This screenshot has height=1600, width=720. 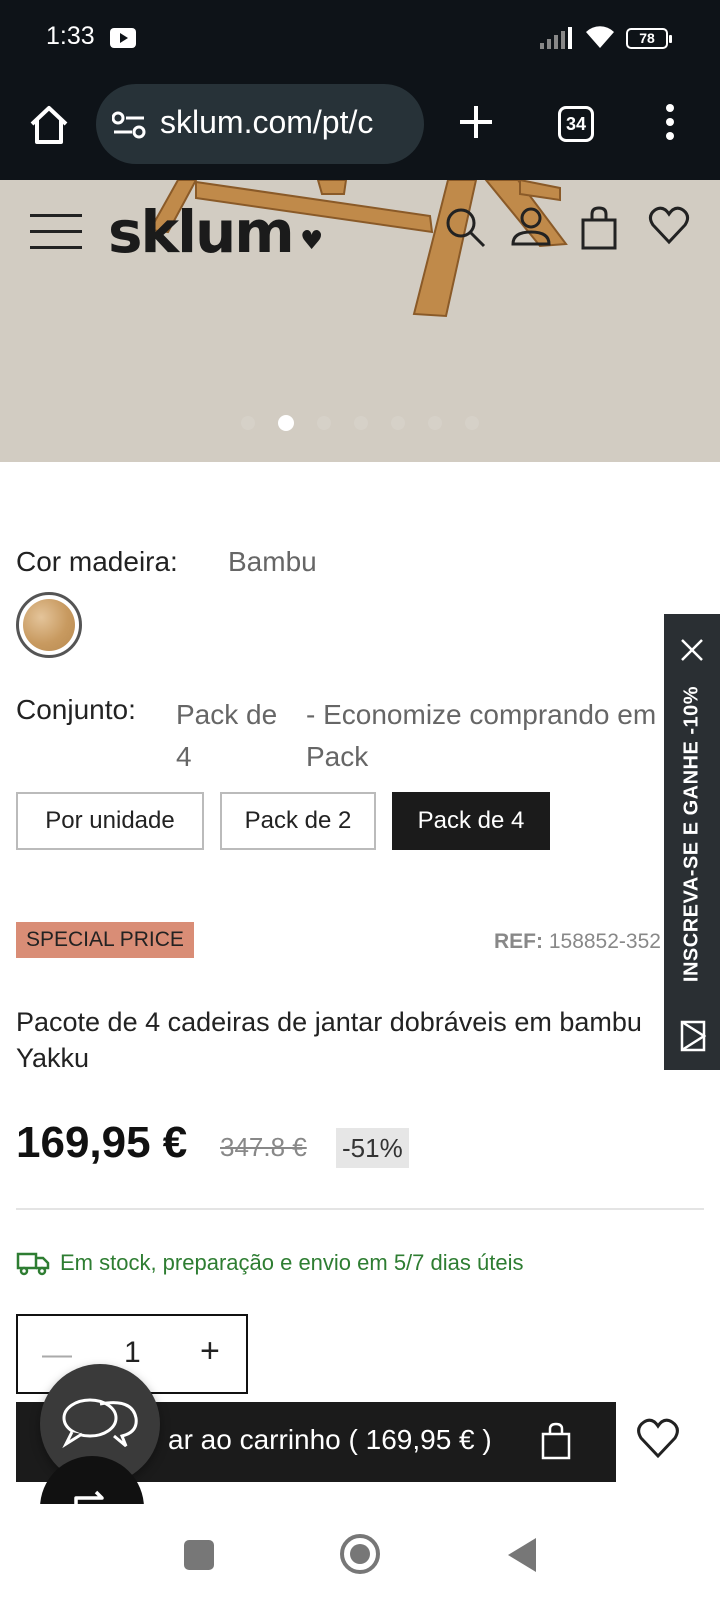 What do you see at coordinates (49, 125) in the screenshot?
I see `home-icon` at bounding box center [49, 125].